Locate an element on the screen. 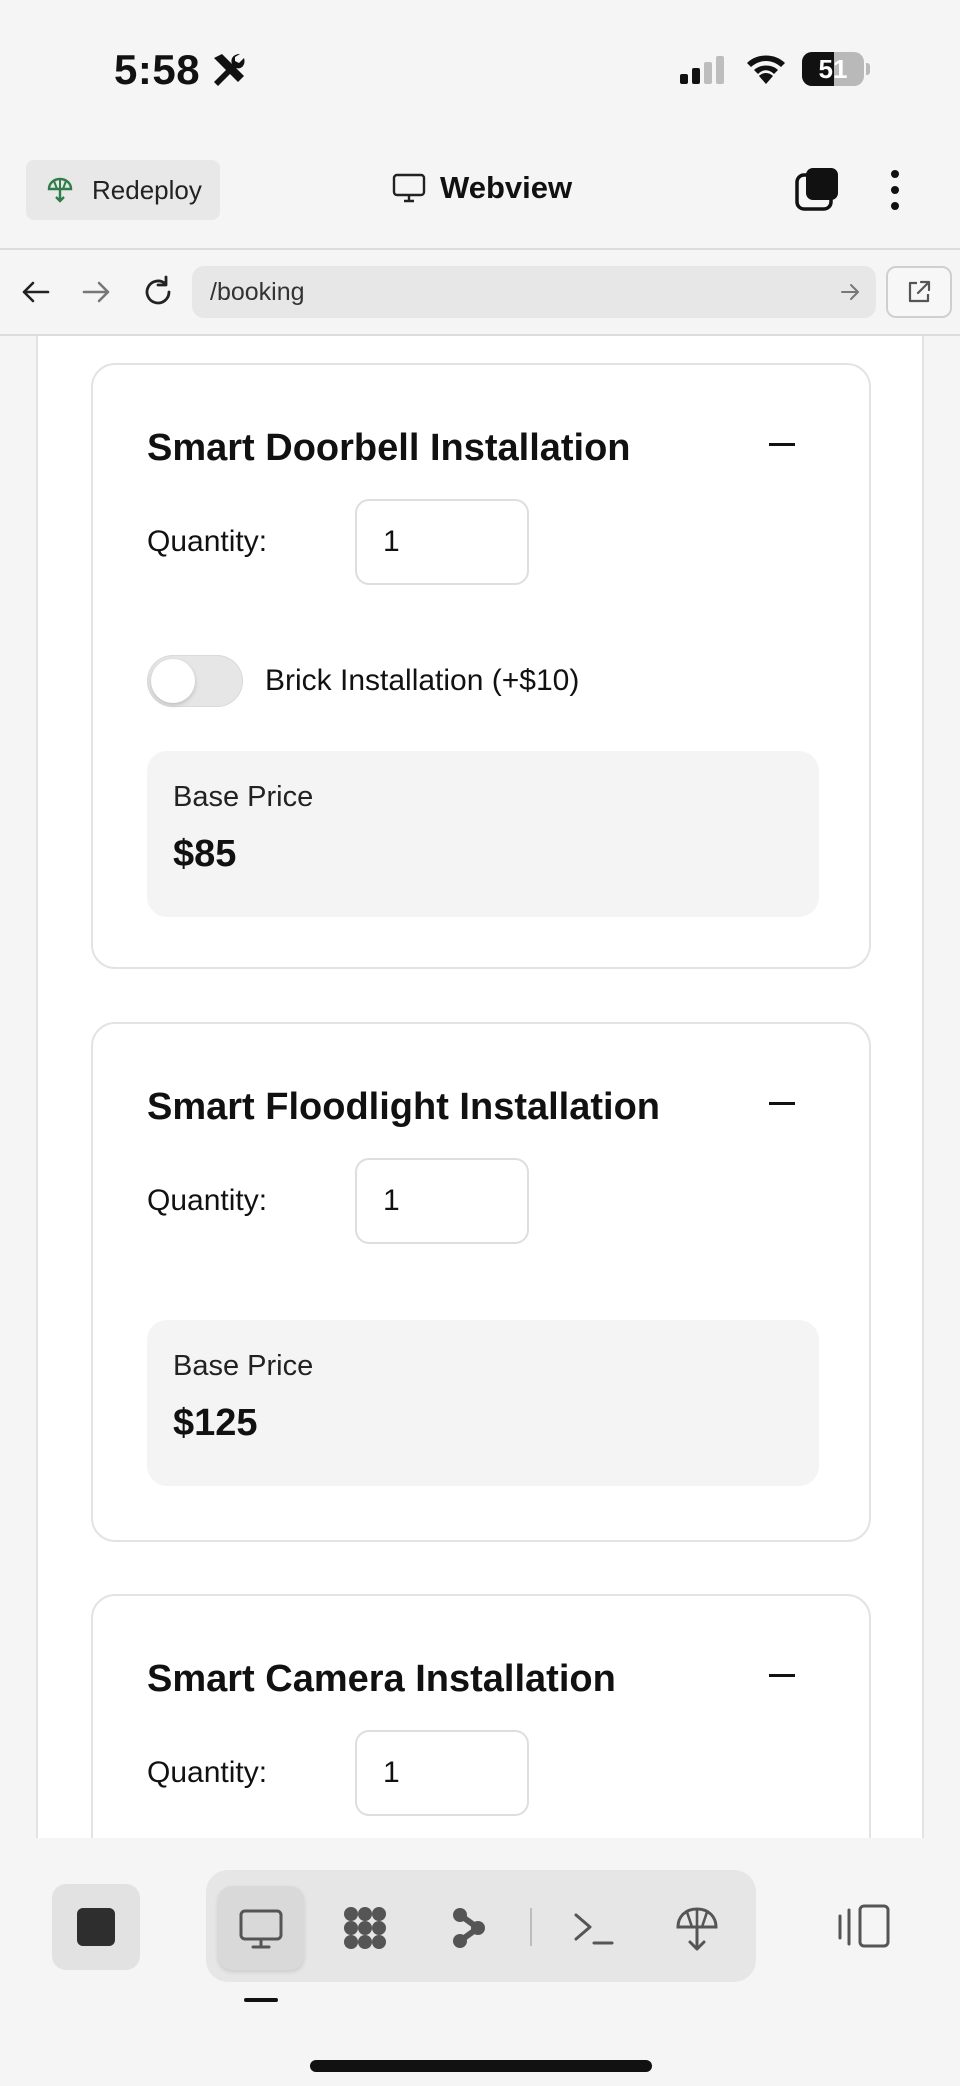 This screenshot has width=960, height=2086. home-indicator is located at coordinates (481, 2066).